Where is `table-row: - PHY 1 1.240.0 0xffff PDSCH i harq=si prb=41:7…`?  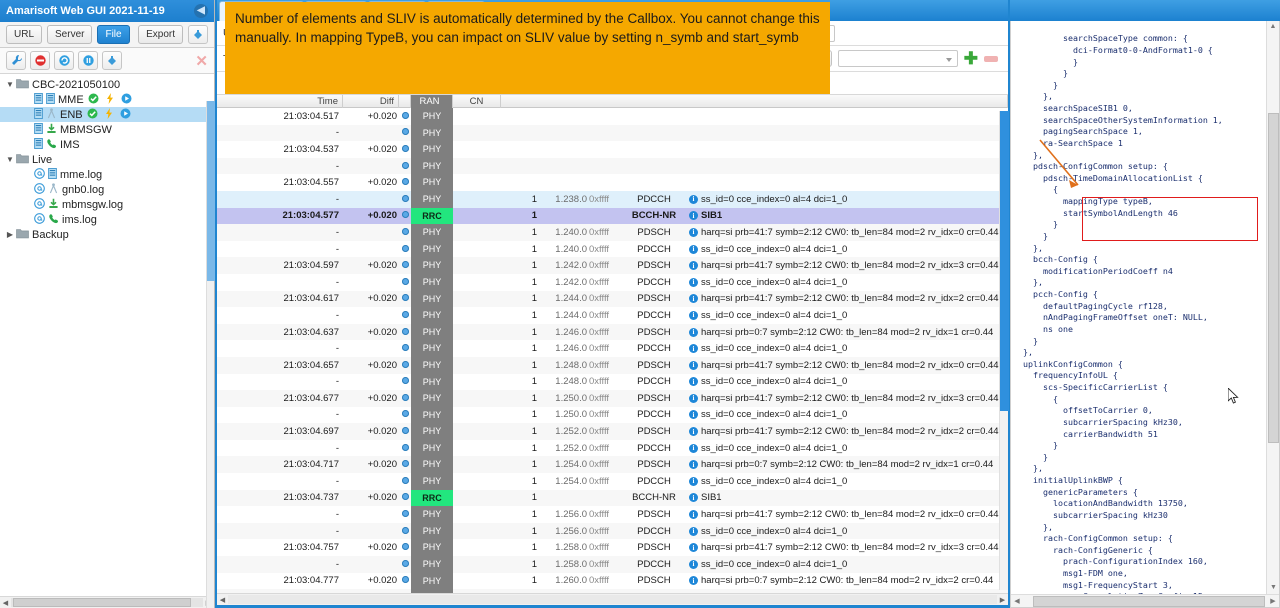
table-row: - PHY 1 1.240.0 0xffff PDSCH i harq=si prb=41:7… is located at coordinates (612, 232).